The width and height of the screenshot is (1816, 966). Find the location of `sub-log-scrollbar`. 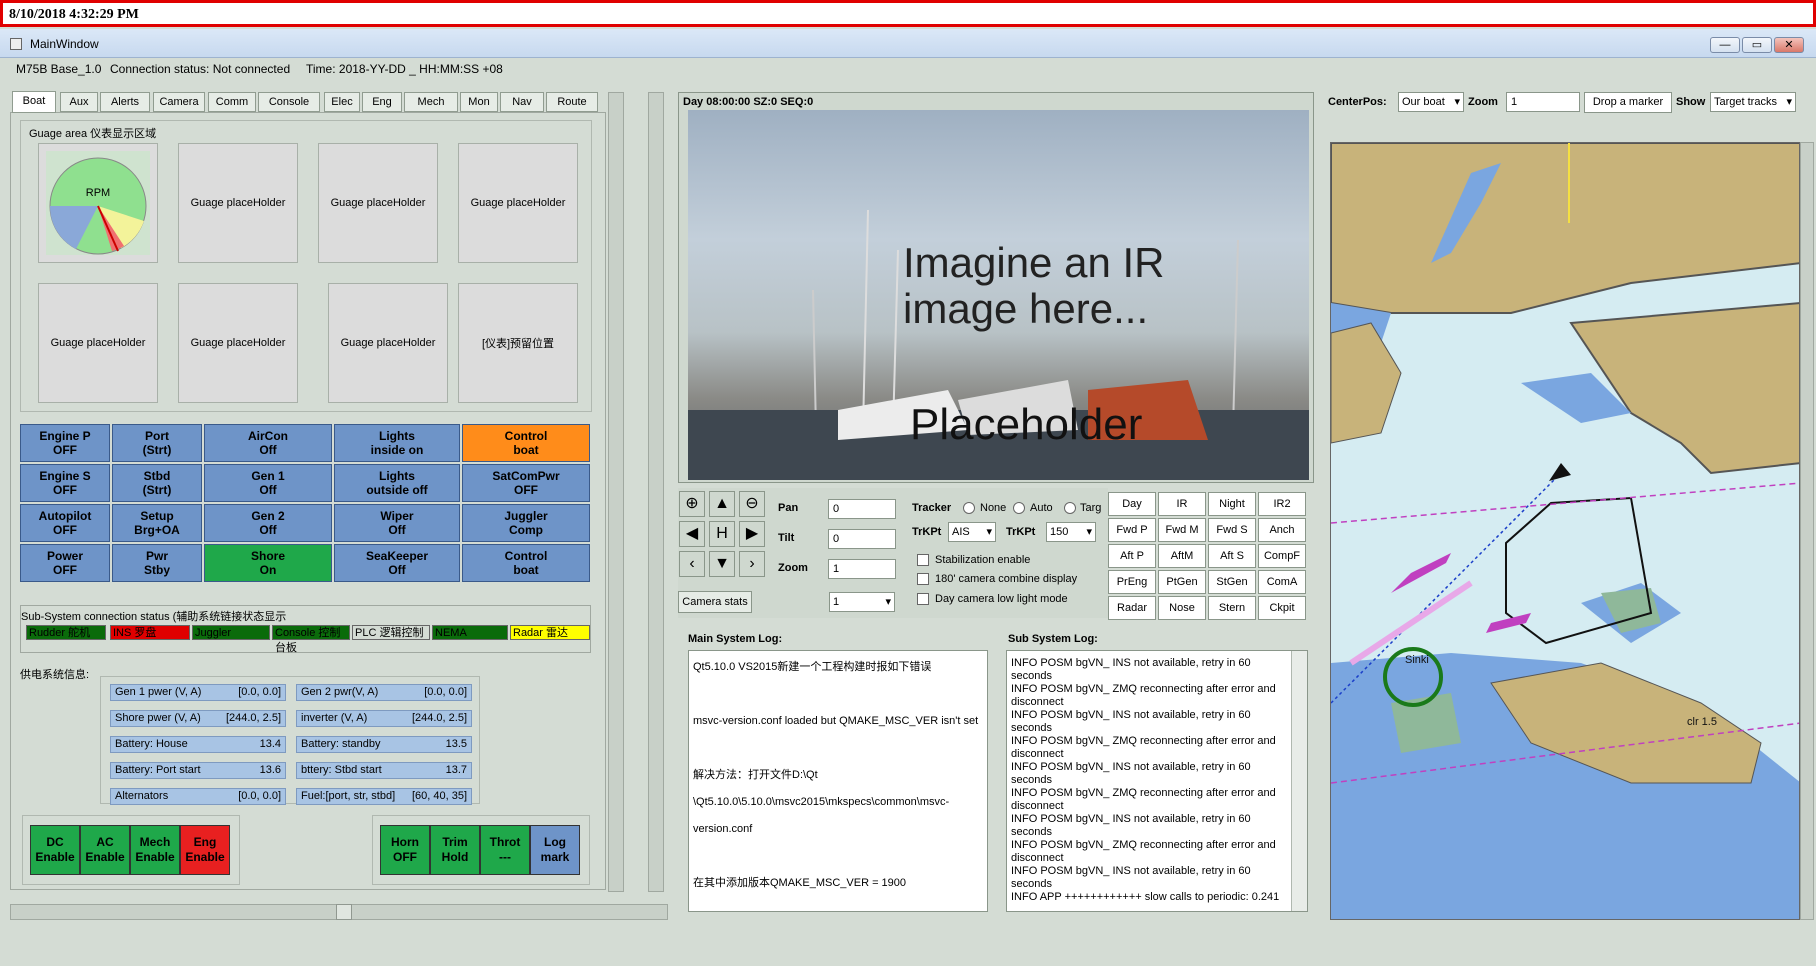

sub-log-scrollbar is located at coordinates (1299, 781).